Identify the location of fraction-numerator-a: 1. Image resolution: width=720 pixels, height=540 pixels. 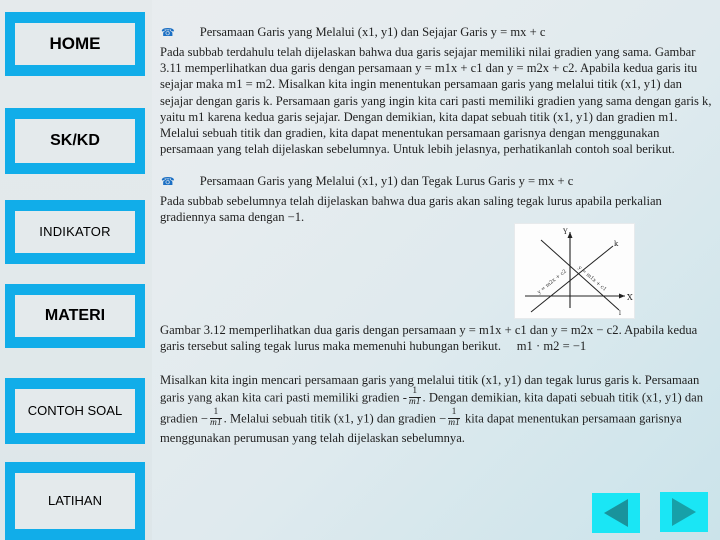
(415, 391).